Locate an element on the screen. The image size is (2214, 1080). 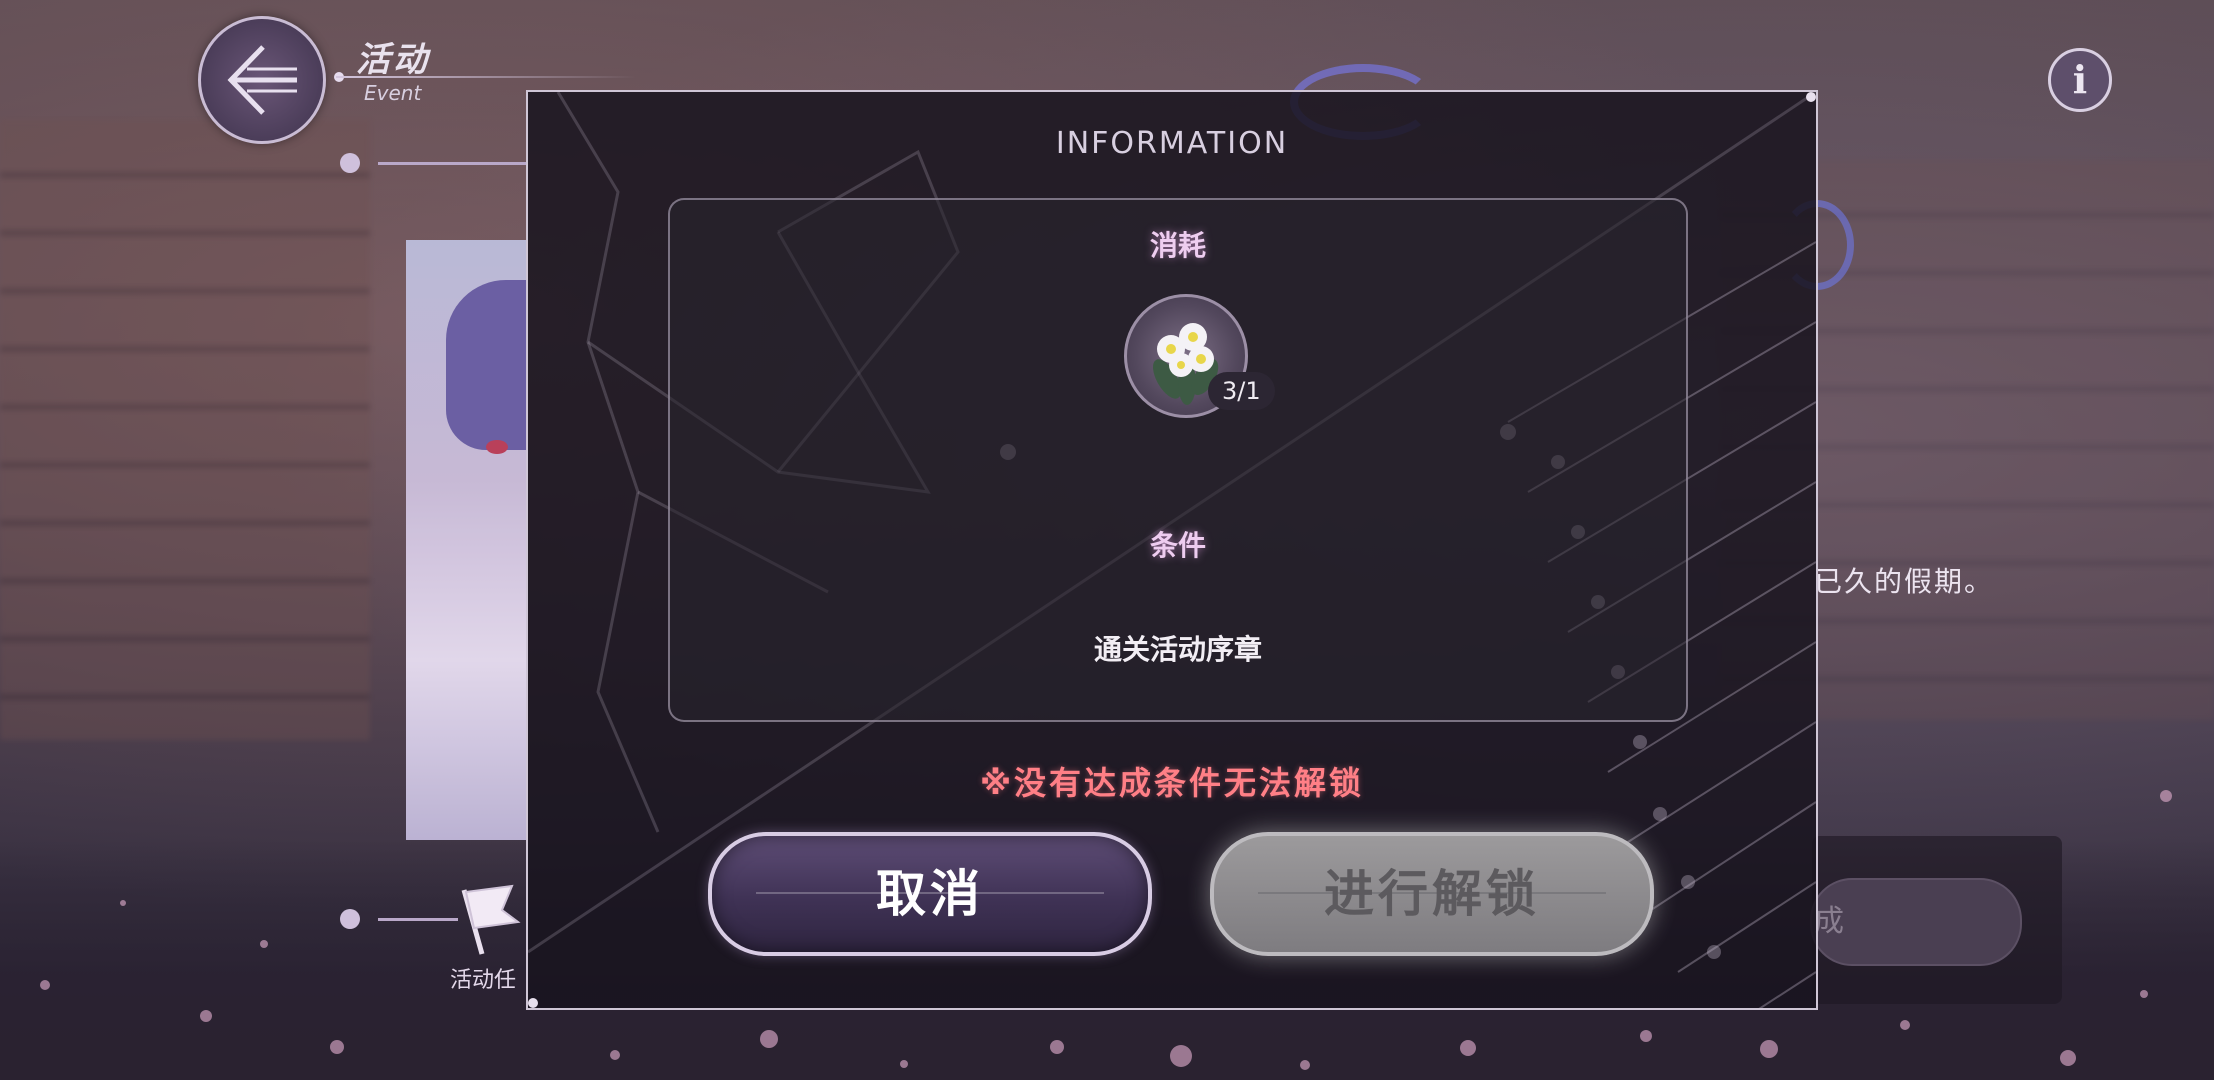
screen-title-cn: 活动 is located at coordinates (393, 60).